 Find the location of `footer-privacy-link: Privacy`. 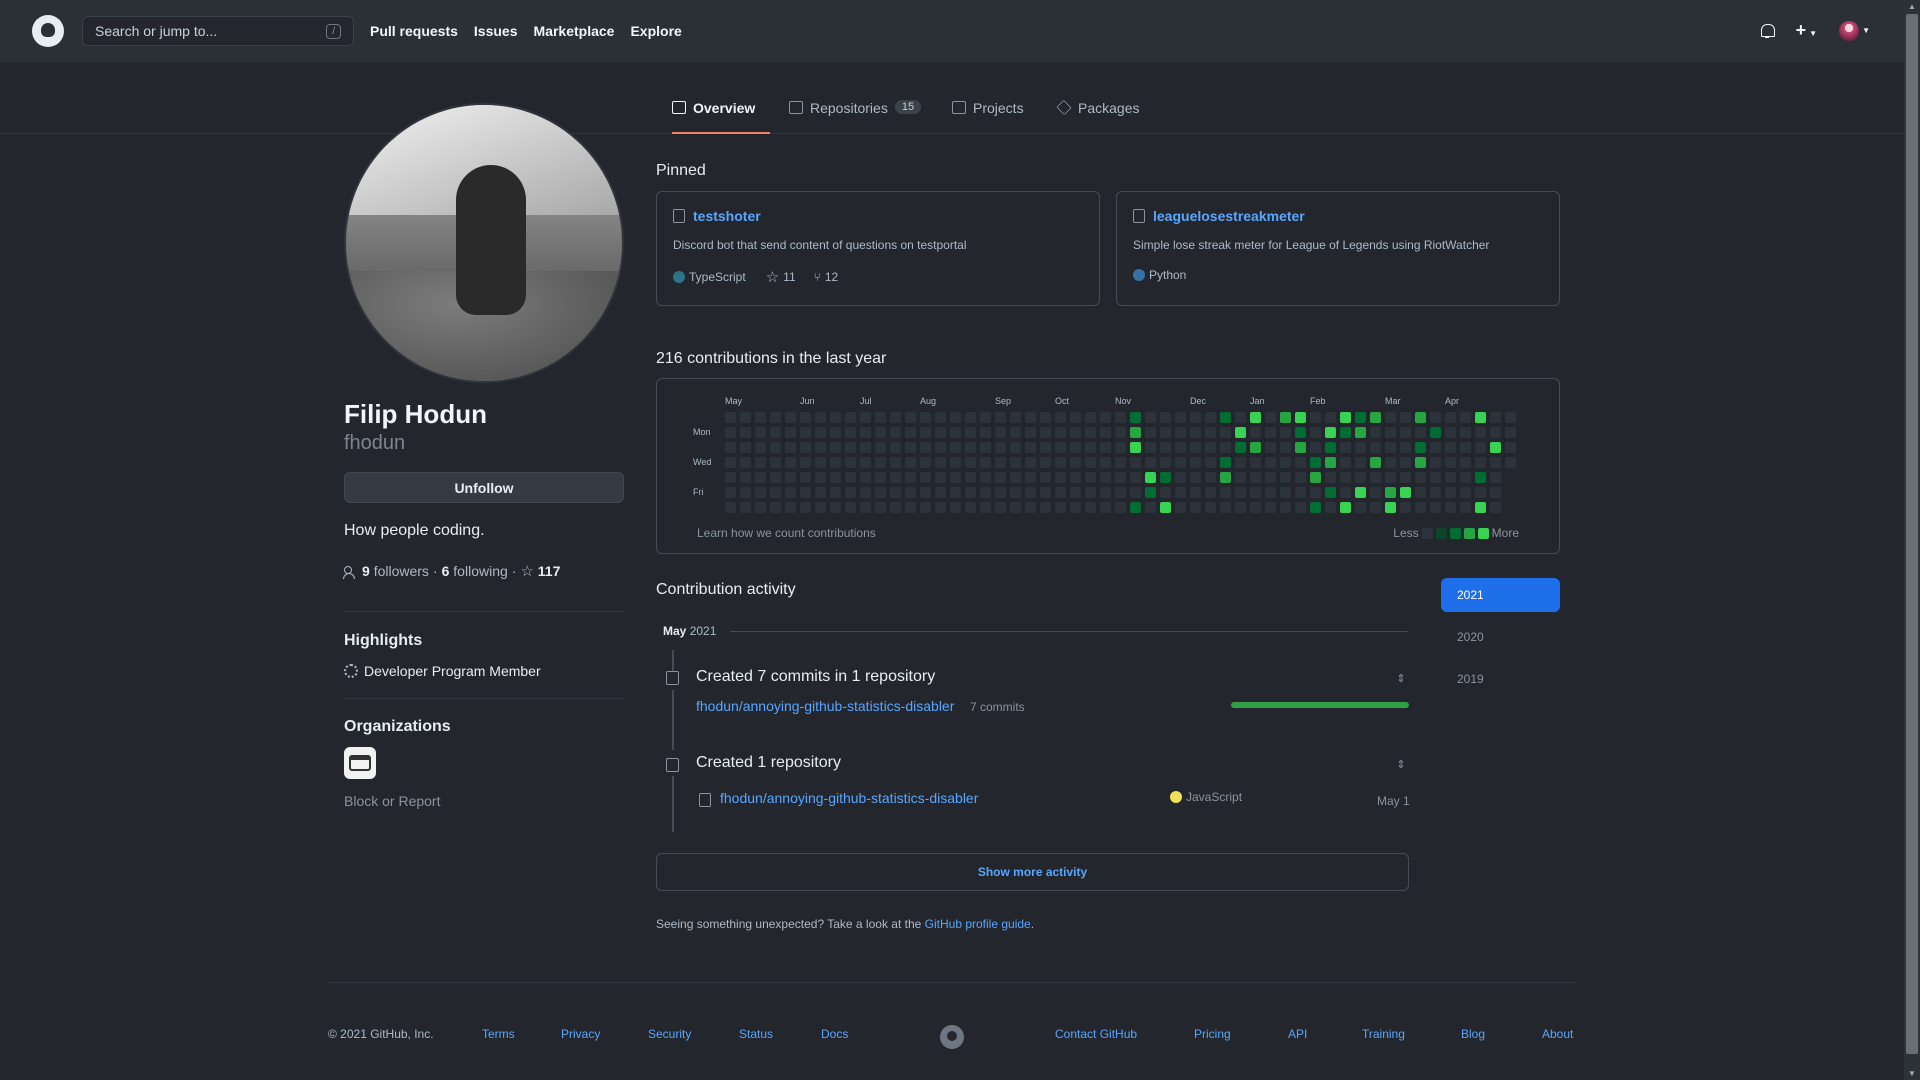

footer-privacy-link: Privacy is located at coordinates (580, 1034).